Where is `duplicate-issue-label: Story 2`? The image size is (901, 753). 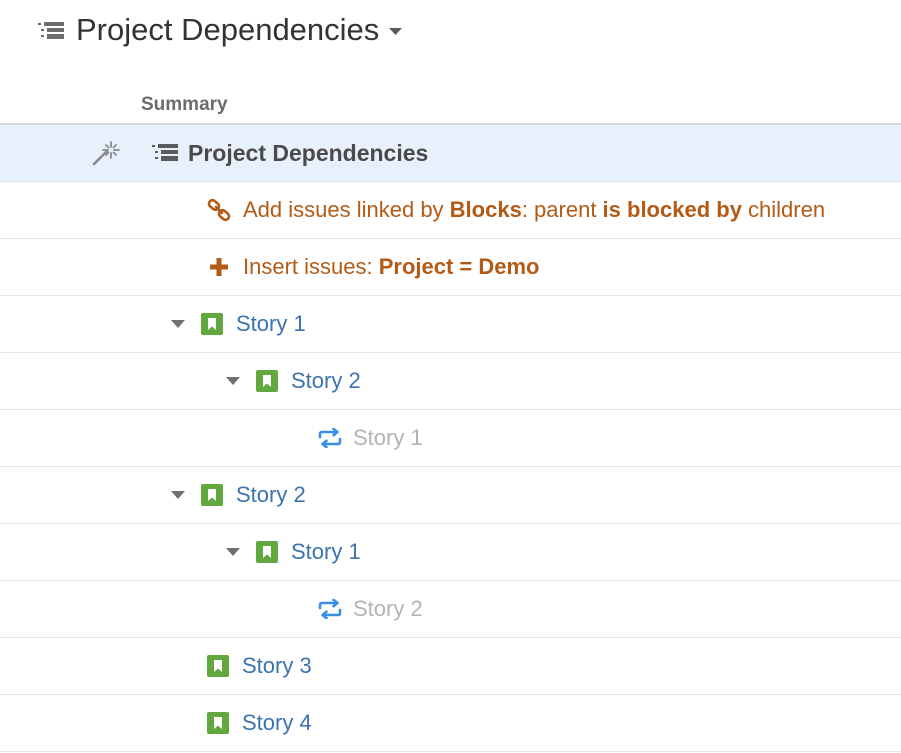
duplicate-issue-label: Story 2 is located at coordinates (388, 609).